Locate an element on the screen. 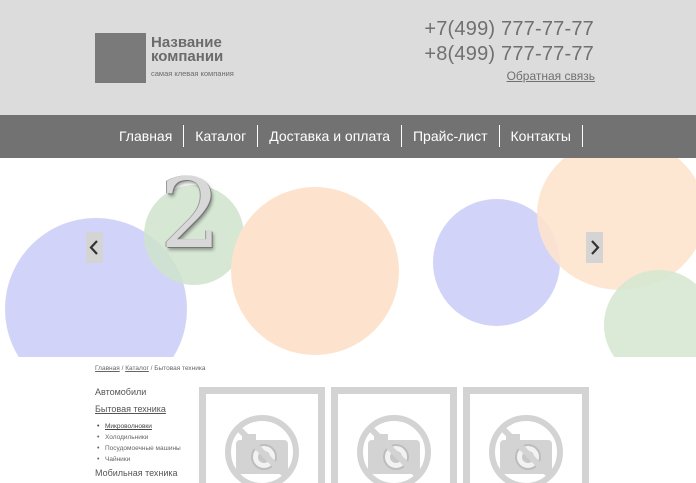 Image resolution: width=696 pixels, height=483 pixels. breadcrumb: Главная / Каталог / Бытовая техника is located at coordinates (150, 368).